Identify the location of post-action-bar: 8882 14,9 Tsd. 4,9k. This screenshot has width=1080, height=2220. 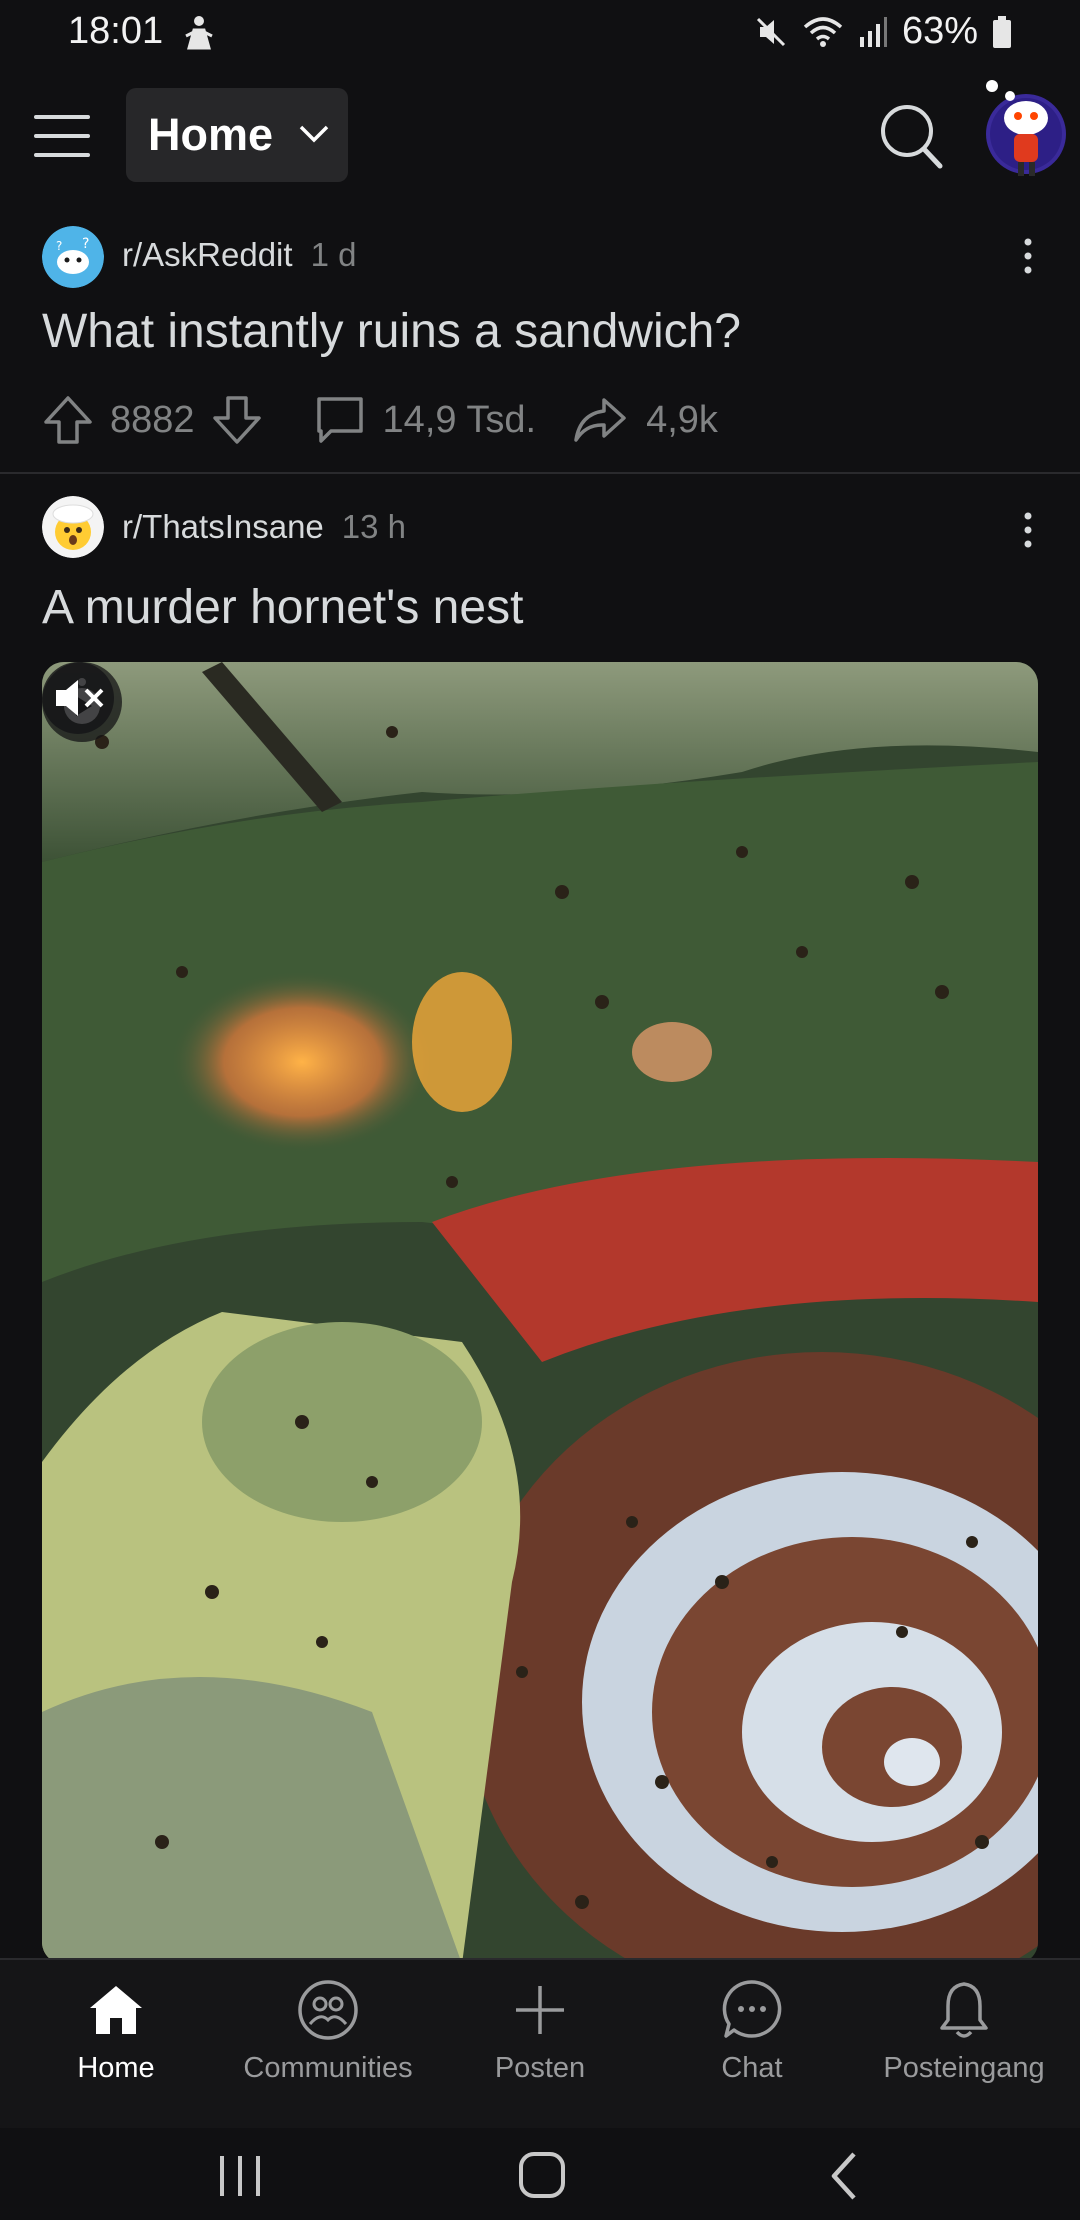
(380, 420).